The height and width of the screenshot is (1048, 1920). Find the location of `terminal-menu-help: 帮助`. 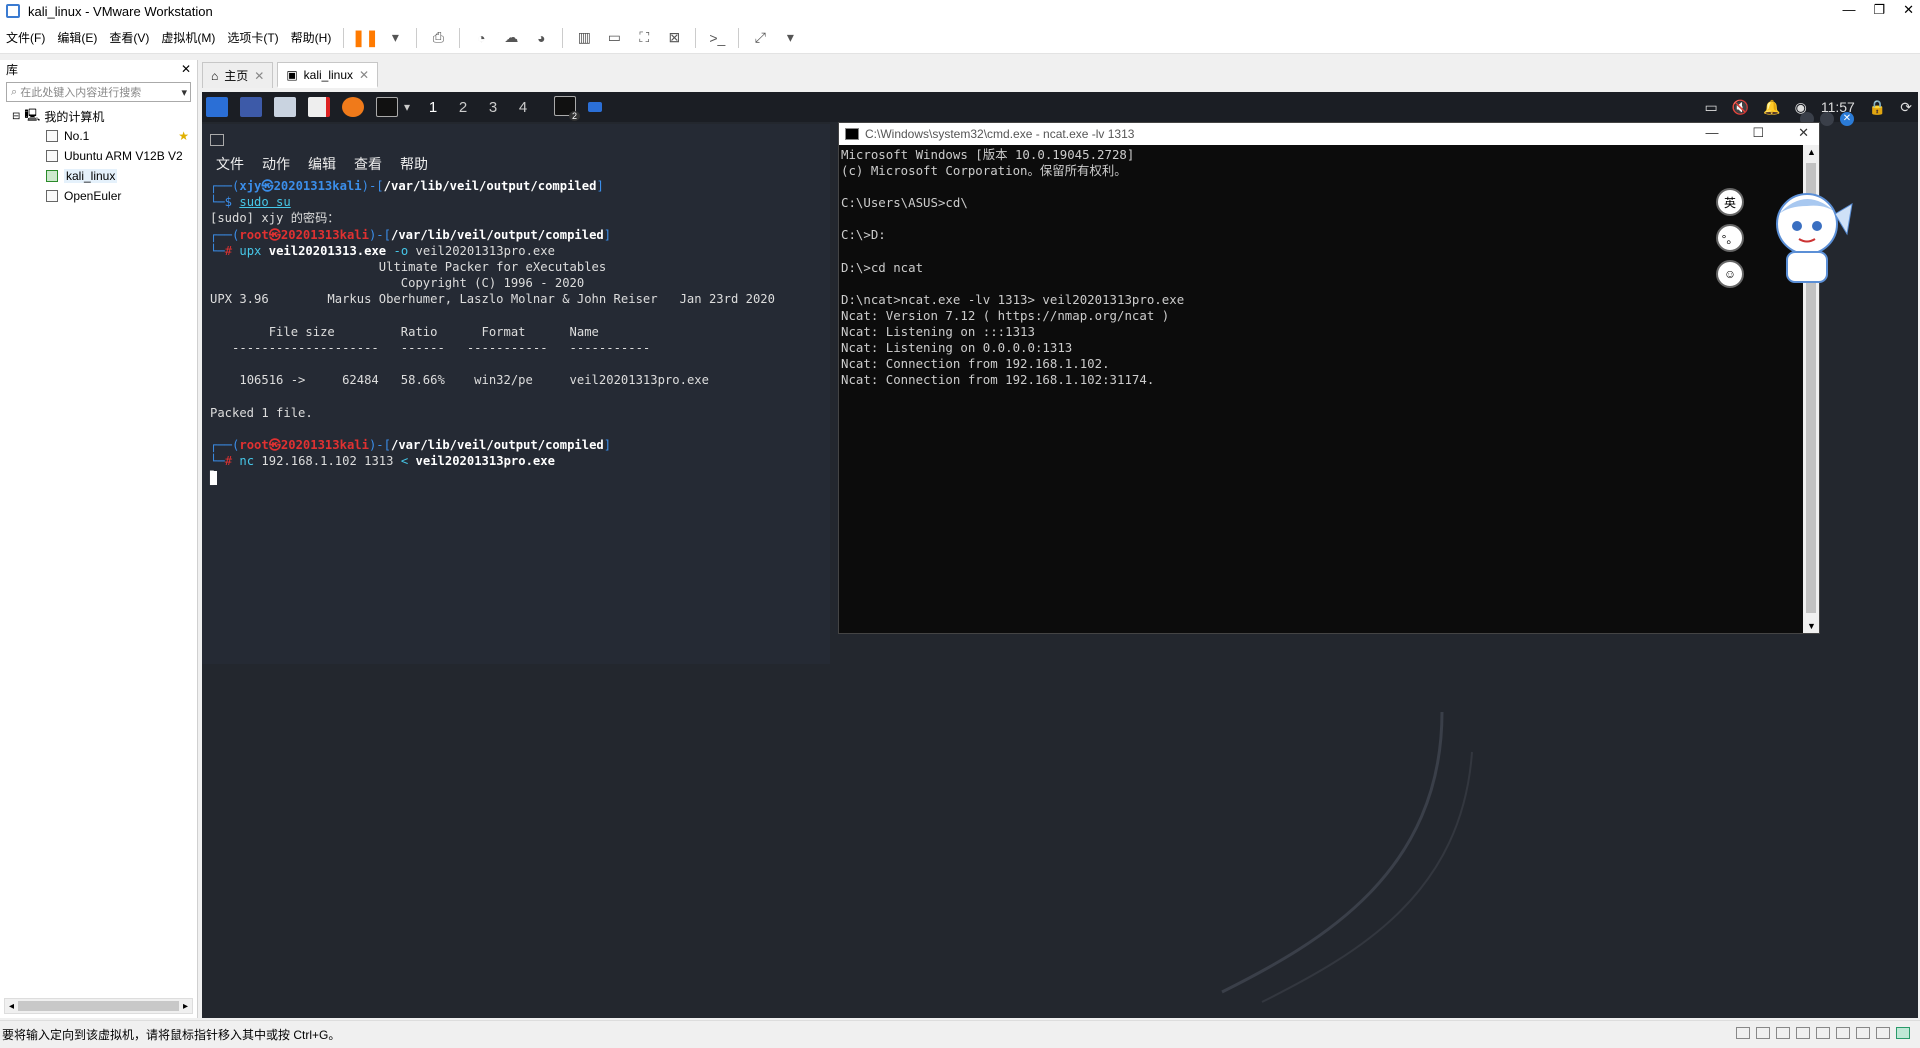

terminal-menu-help: 帮助 is located at coordinates (414, 164).